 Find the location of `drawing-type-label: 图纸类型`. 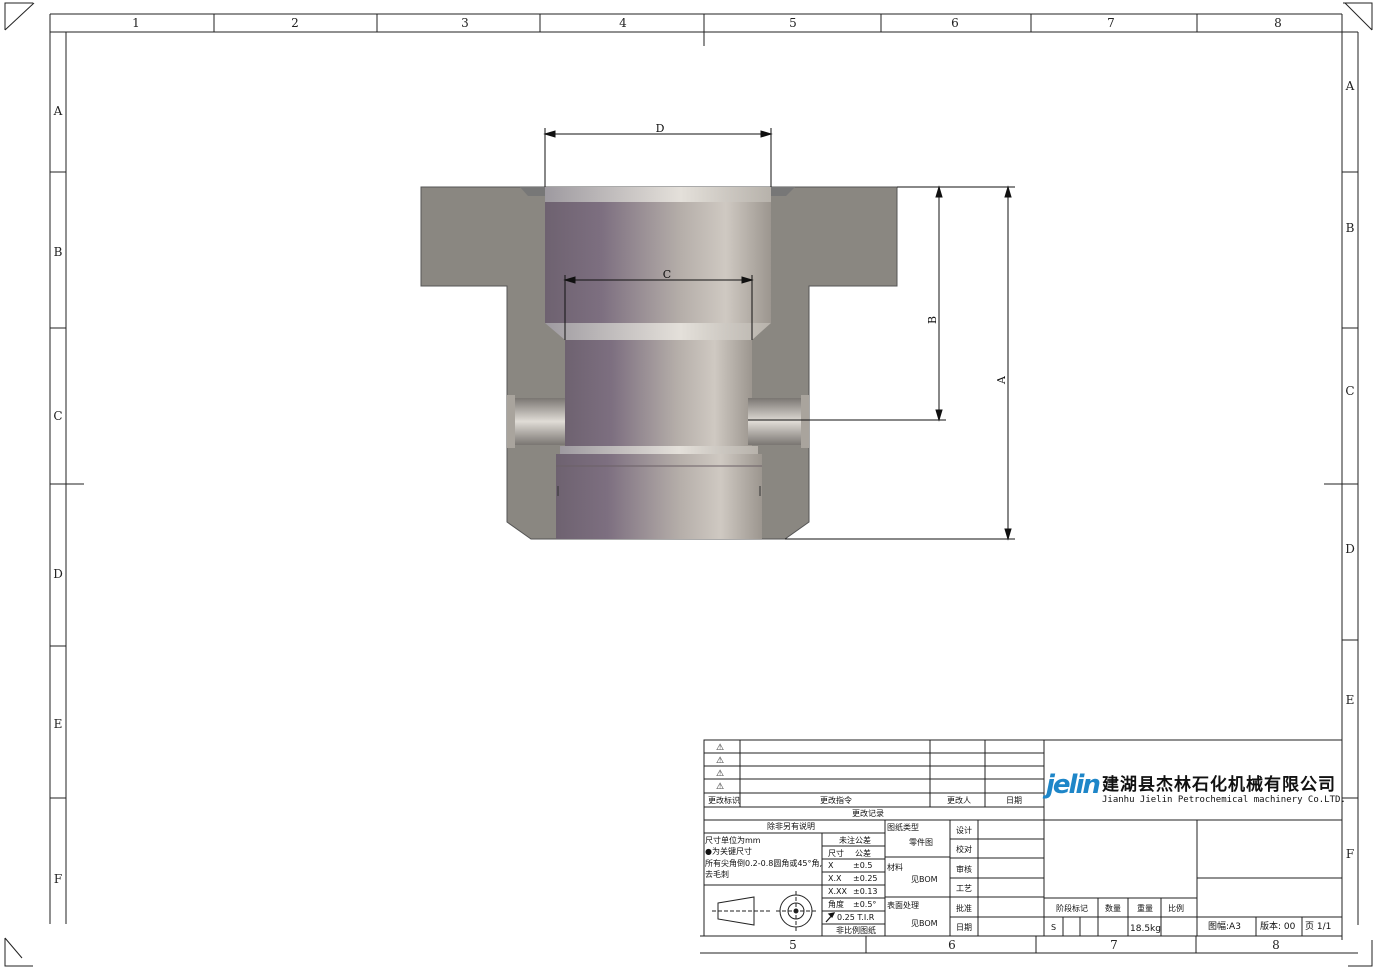

drawing-type-label: 图纸类型 is located at coordinates (903, 827).